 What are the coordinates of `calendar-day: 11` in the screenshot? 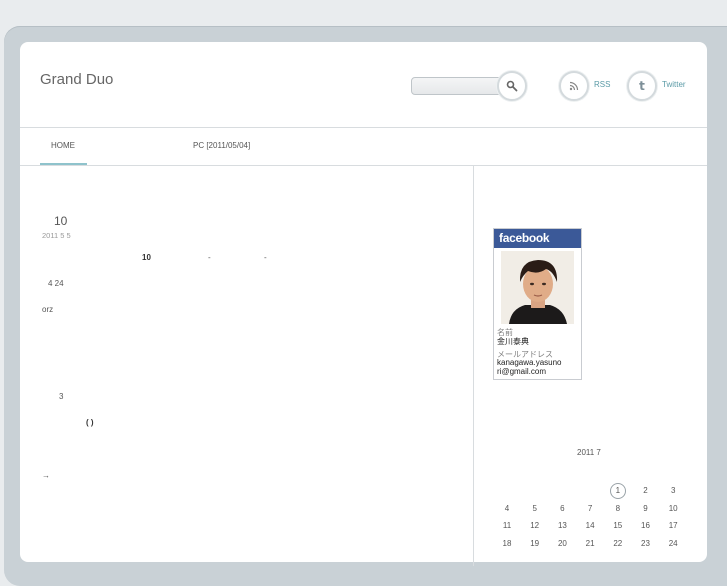 It's located at (507, 525).